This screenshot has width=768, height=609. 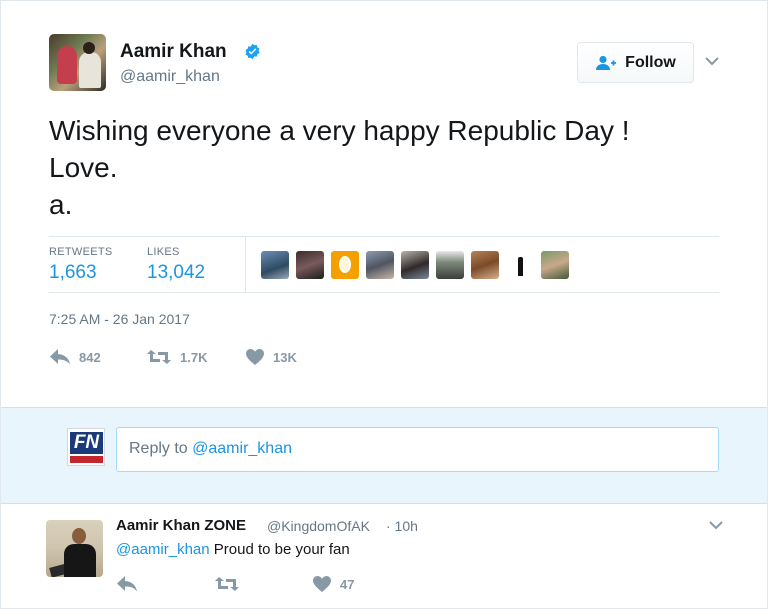 What do you see at coordinates (318, 526) in the screenshot?
I see `reply-author-handle: @KingdomOfAK` at bounding box center [318, 526].